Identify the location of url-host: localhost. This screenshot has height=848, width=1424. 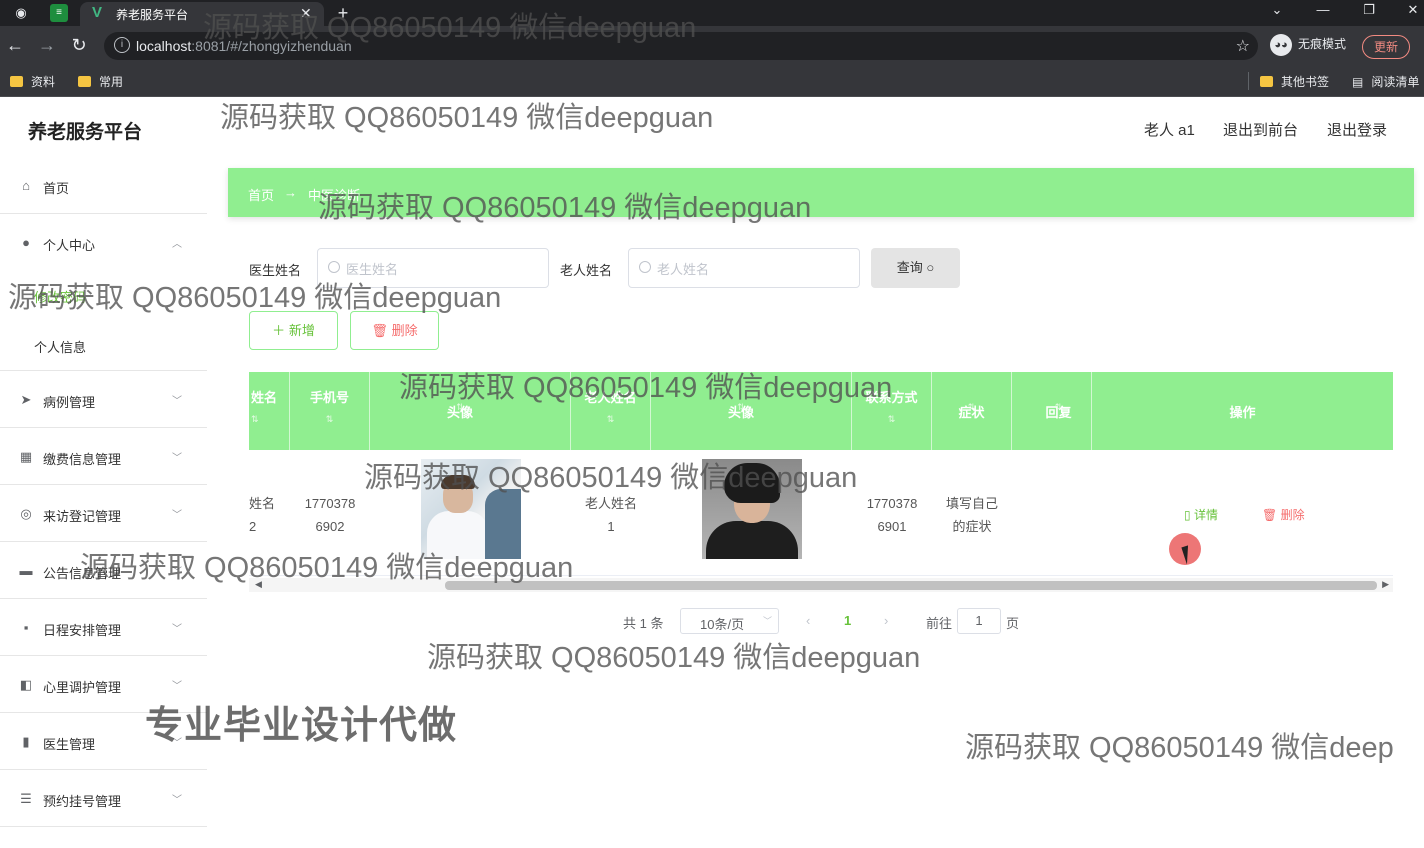
(164, 46).